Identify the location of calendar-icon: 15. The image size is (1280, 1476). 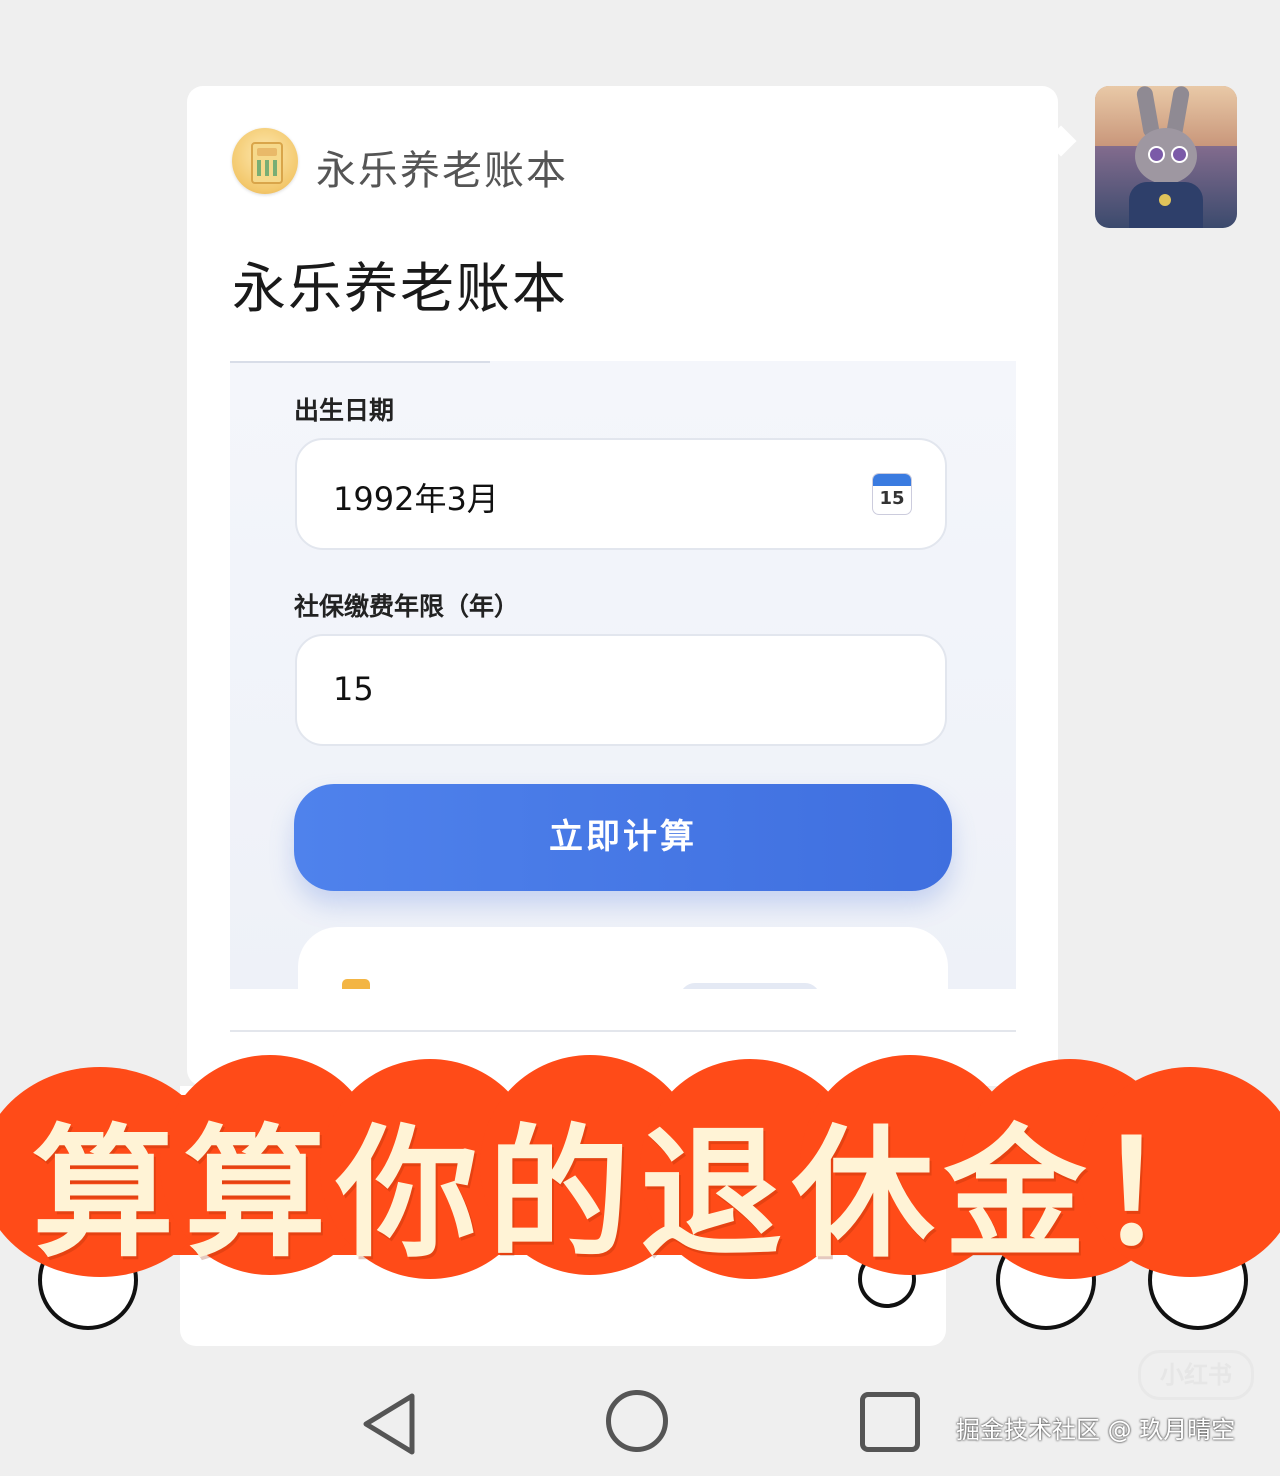
(892, 494).